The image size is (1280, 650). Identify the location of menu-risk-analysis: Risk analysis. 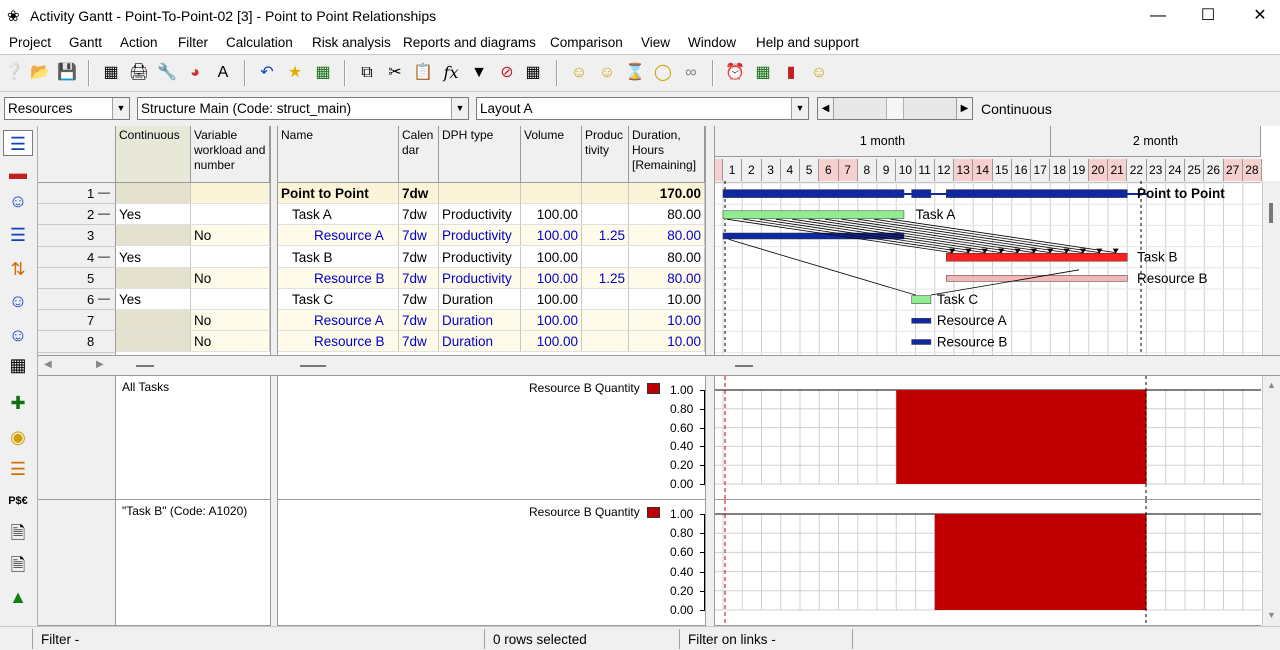
(351, 42).